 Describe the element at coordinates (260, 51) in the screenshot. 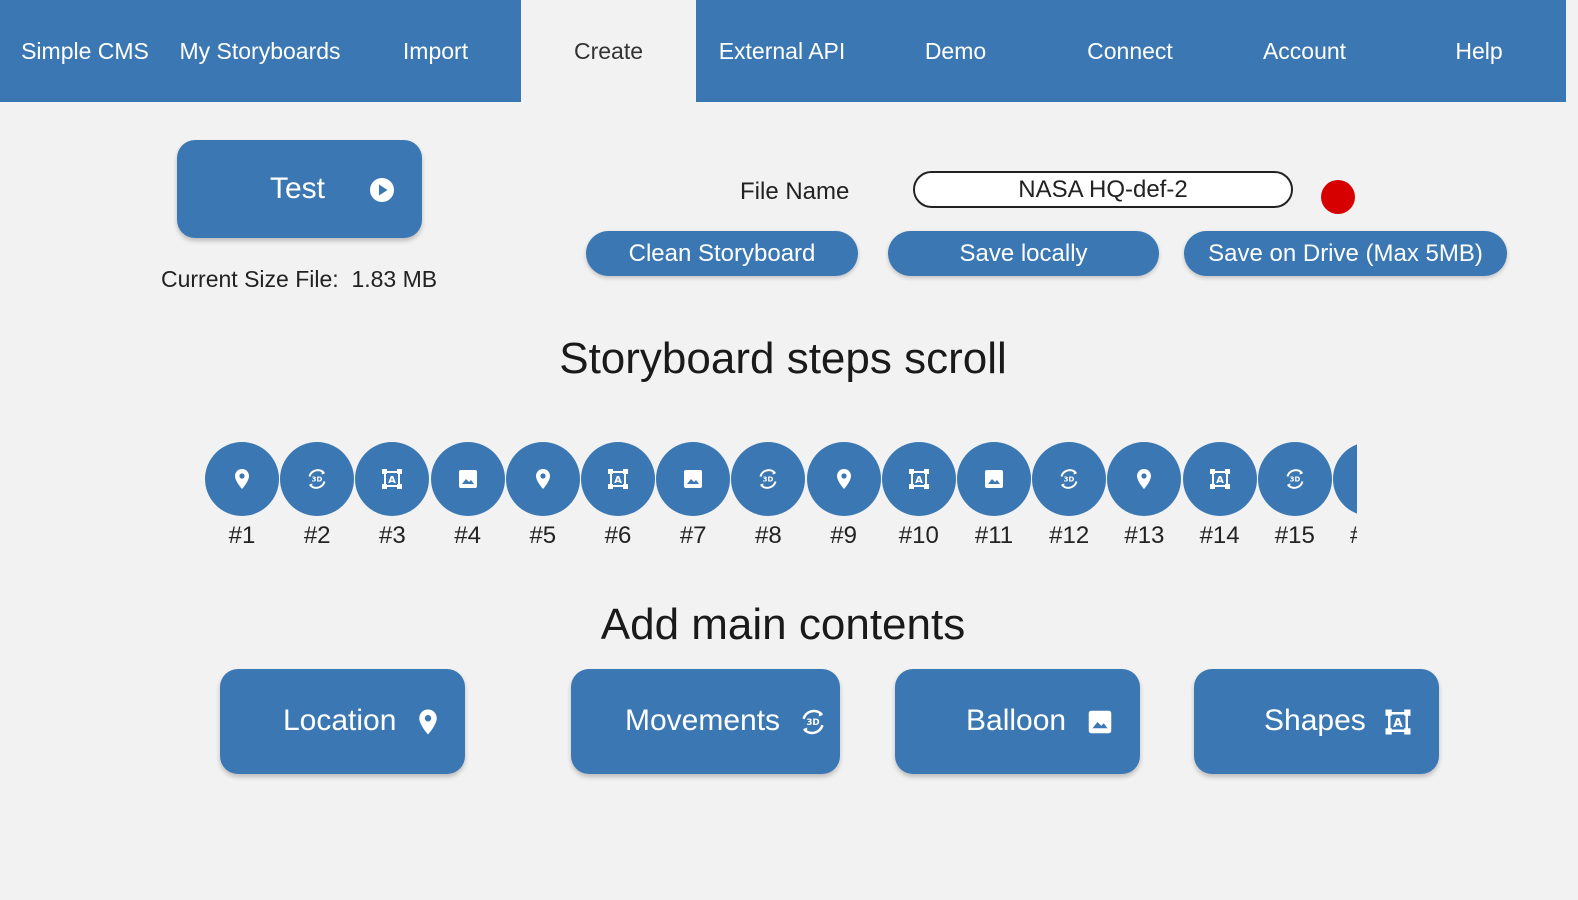

I see `nav-my-storyboards: My Storyboards` at that location.